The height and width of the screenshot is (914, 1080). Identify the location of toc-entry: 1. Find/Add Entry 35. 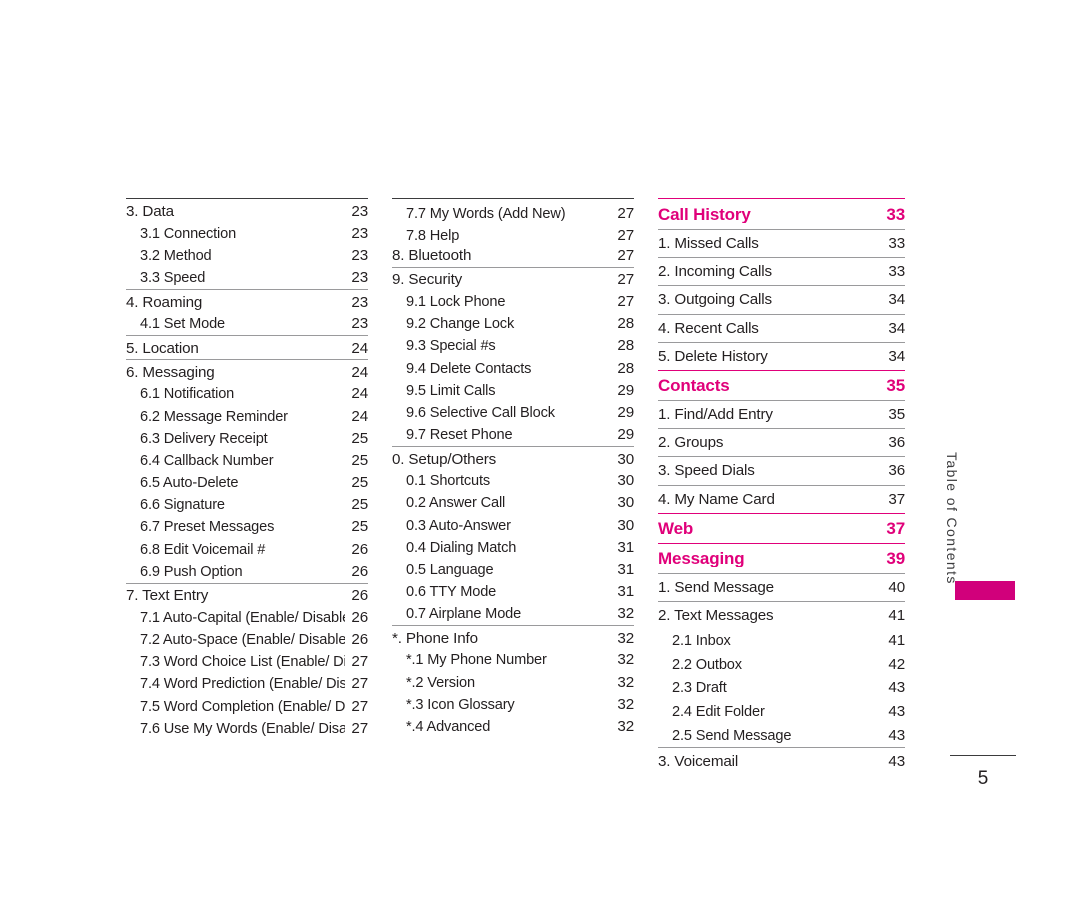
(781, 414).